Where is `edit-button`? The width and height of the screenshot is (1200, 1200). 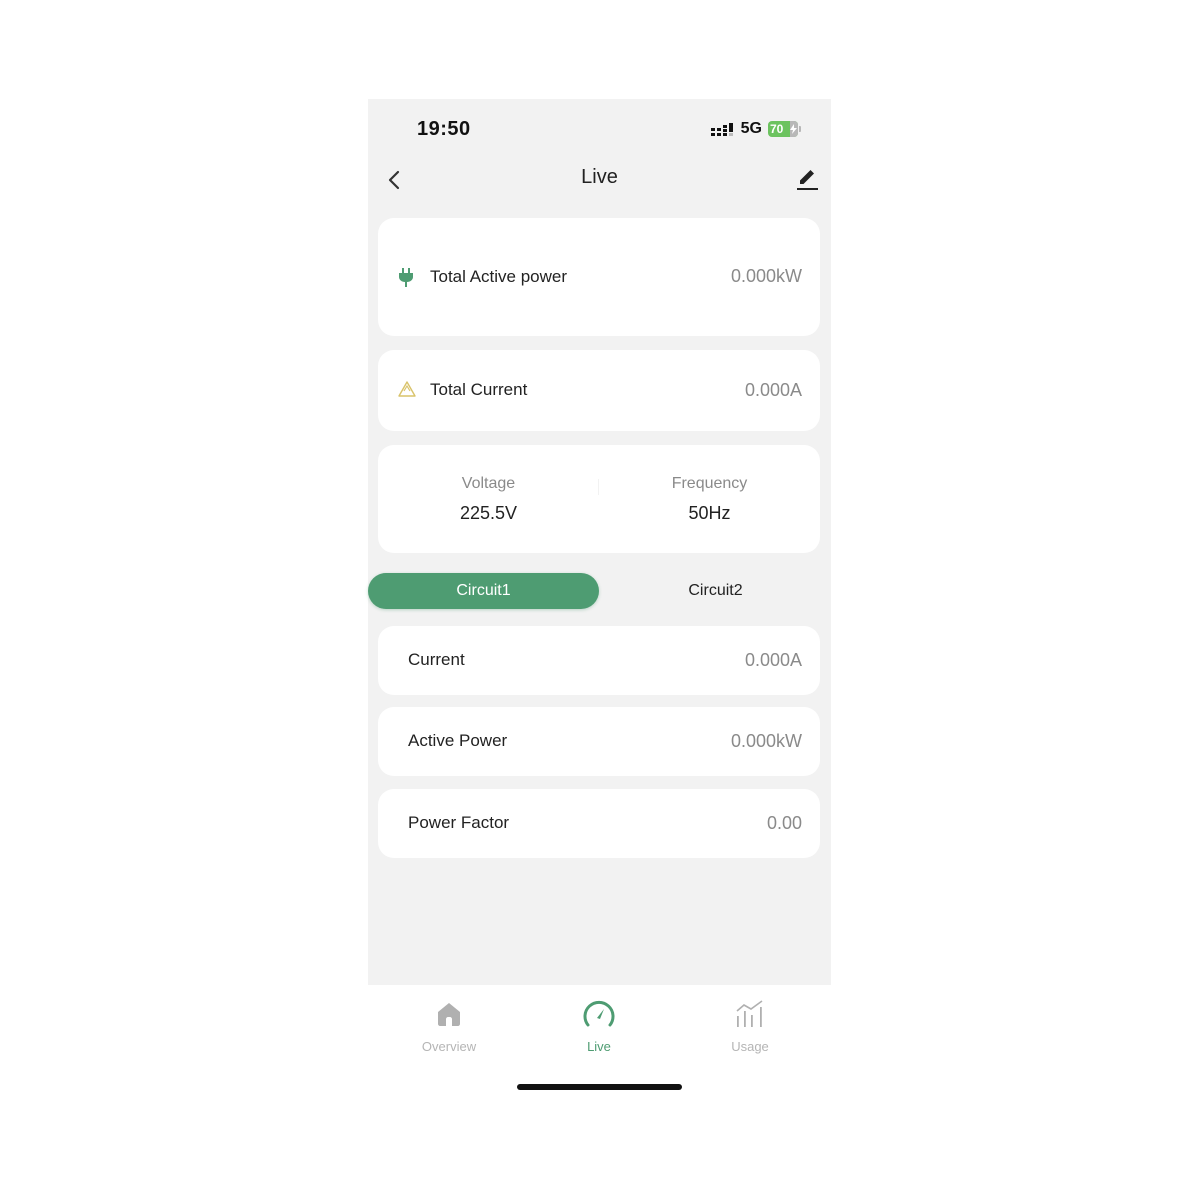
edit-button is located at coordinates (807, 179).